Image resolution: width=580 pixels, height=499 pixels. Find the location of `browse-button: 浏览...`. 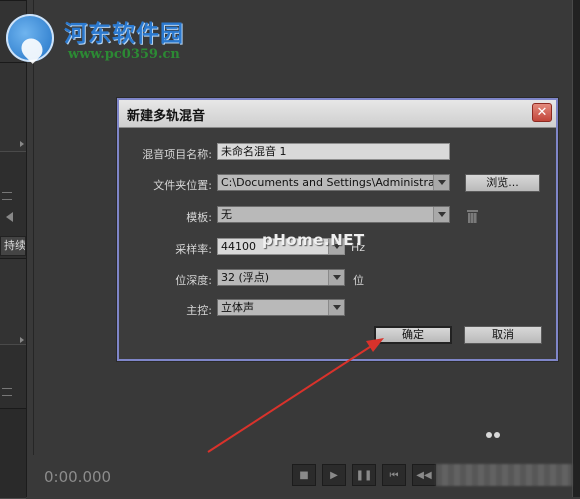

browse-button: 浏览... is located at coordinates (502, 183).